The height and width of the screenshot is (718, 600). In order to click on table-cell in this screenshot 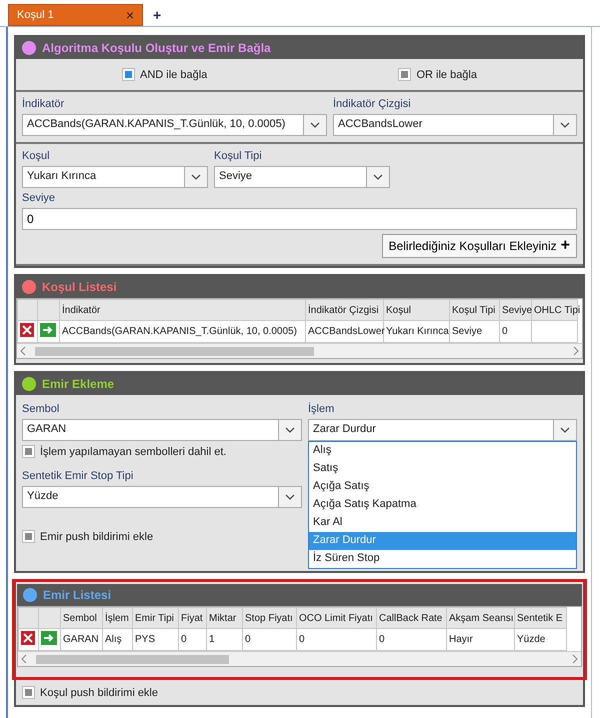, I will do `click(555, 331)`.